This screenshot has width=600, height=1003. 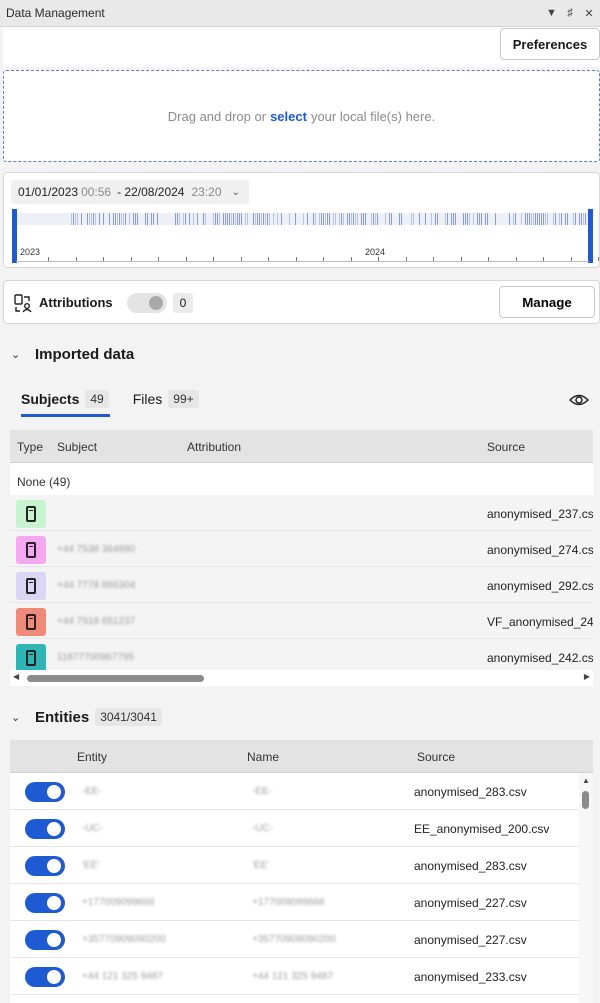 I want to click on scroll-right-icon: ▶, so click(x=587, y=676).